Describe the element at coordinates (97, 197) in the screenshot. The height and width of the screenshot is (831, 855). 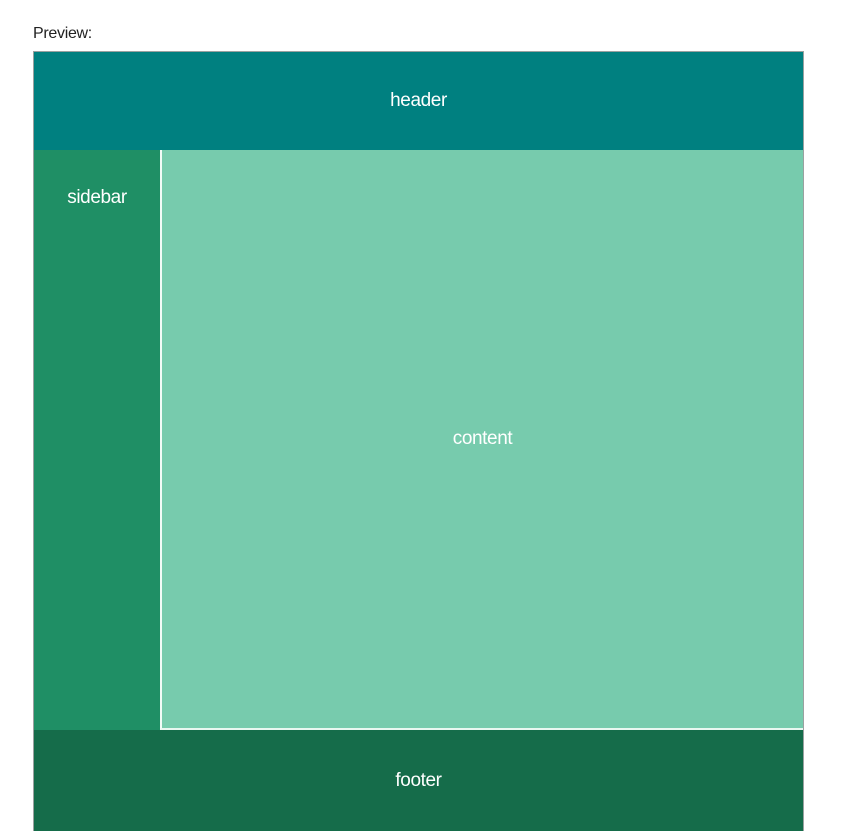
I see `sidebar-label: sidebar` at that location.